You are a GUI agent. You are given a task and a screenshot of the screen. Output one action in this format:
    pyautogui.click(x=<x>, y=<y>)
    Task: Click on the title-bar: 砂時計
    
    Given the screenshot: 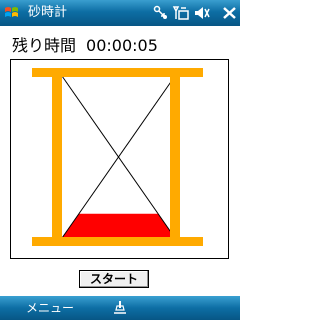 What is the action you would take?
    pyautogui.click(x=120, y=13)
    